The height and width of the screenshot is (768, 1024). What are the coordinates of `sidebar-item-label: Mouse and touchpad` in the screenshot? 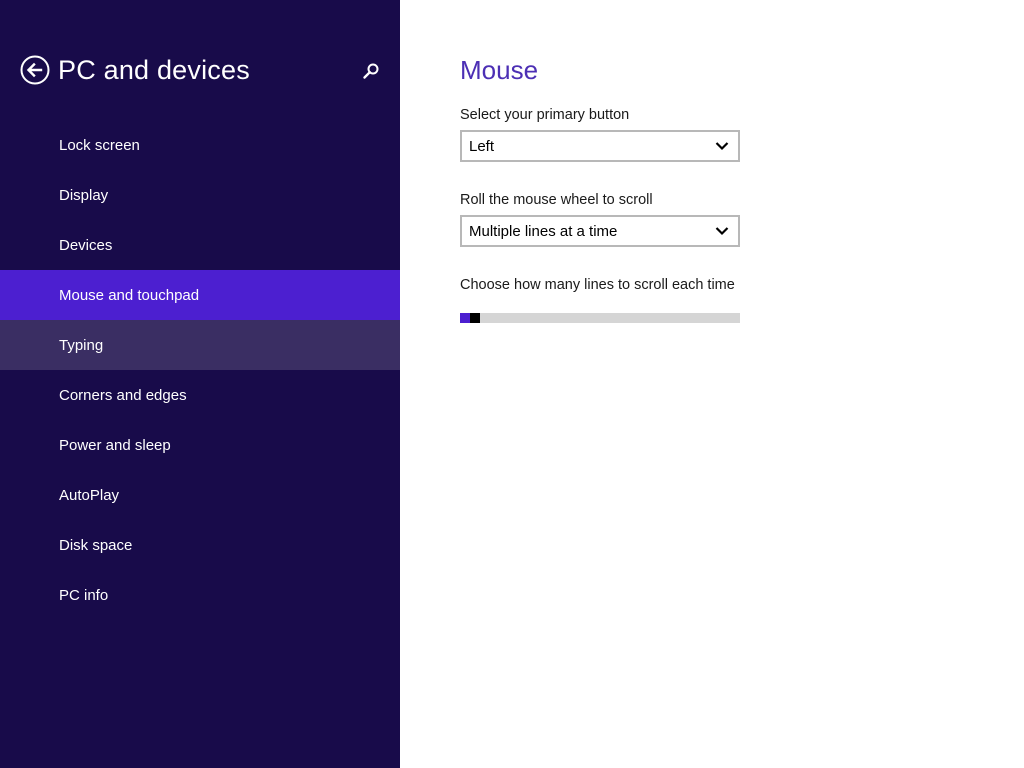 It's located at (129, 295).